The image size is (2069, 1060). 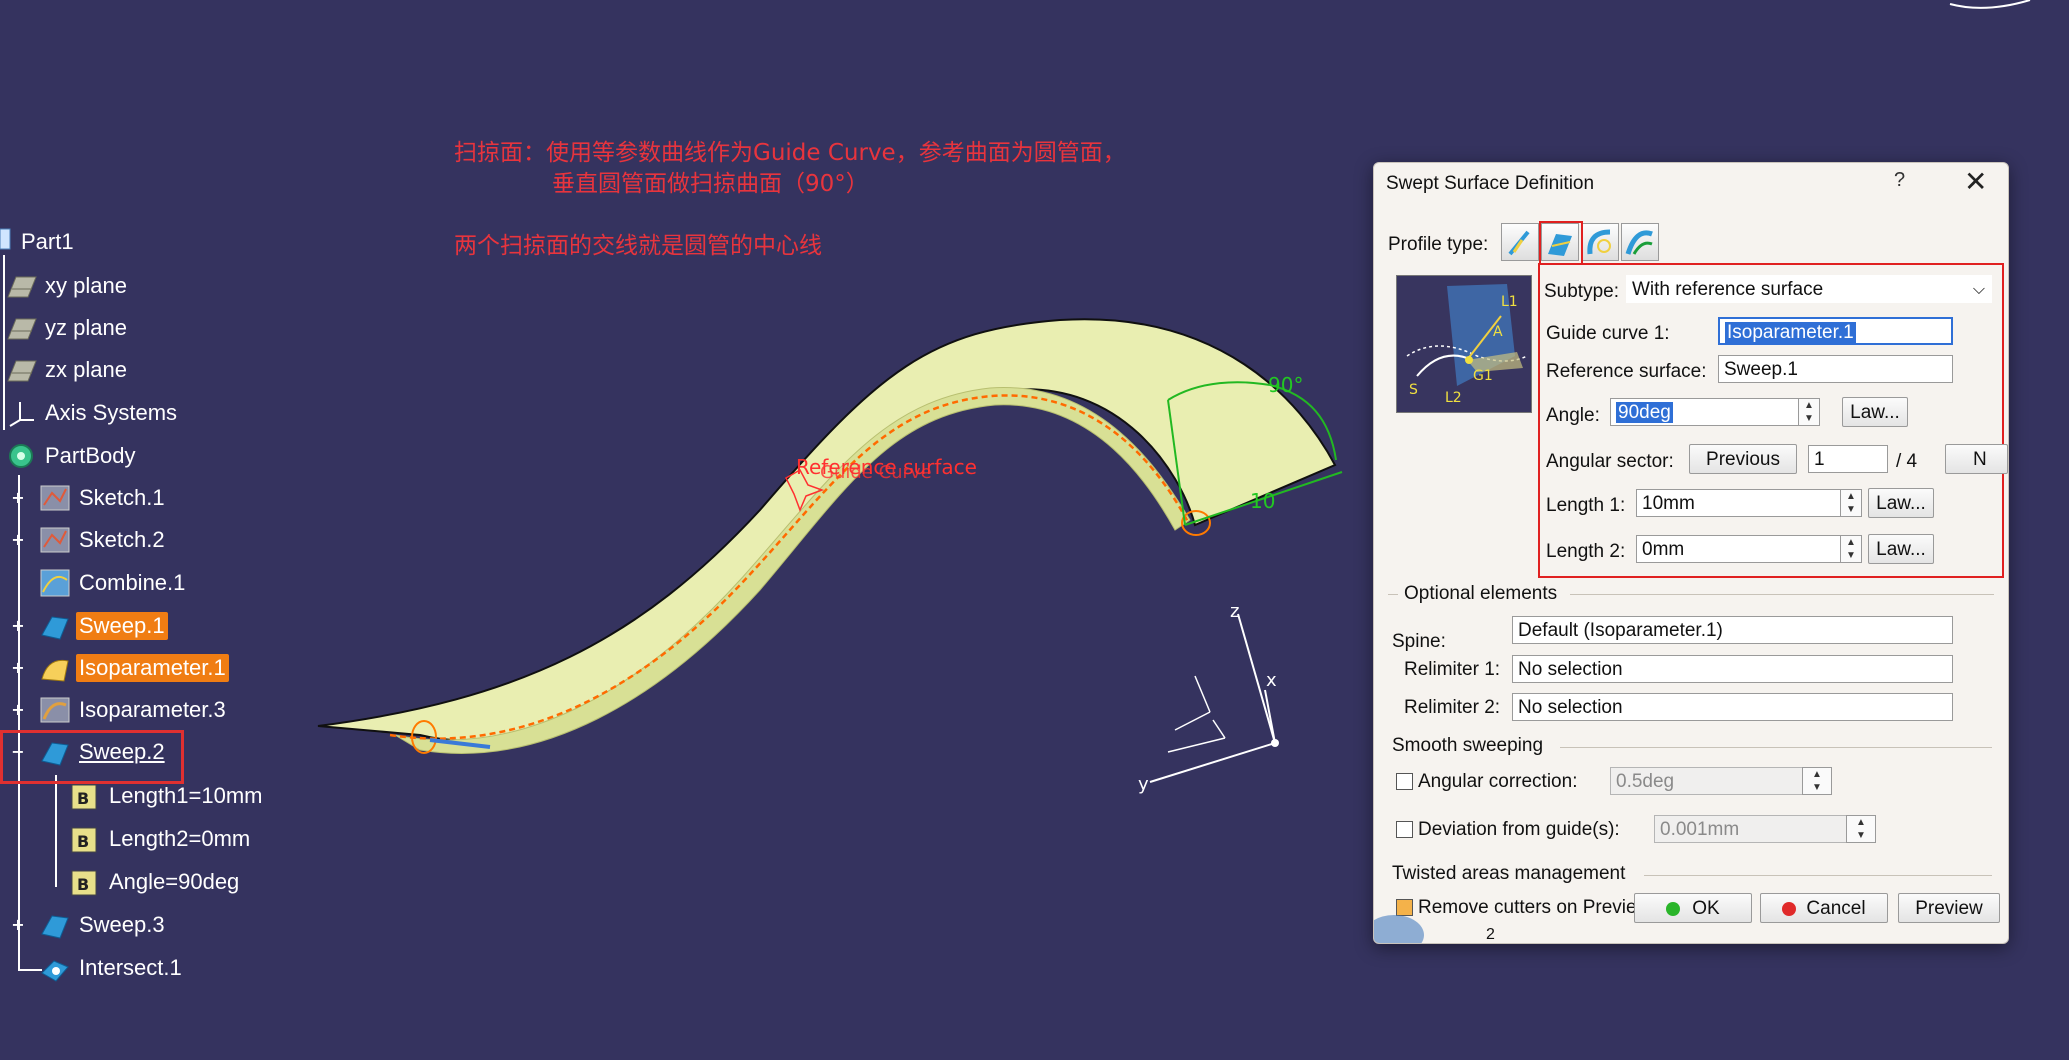 What do you see at coordinates (1176, 462) in the screenshot?
I see `angle-leg` at bounding box center [1176, 462].